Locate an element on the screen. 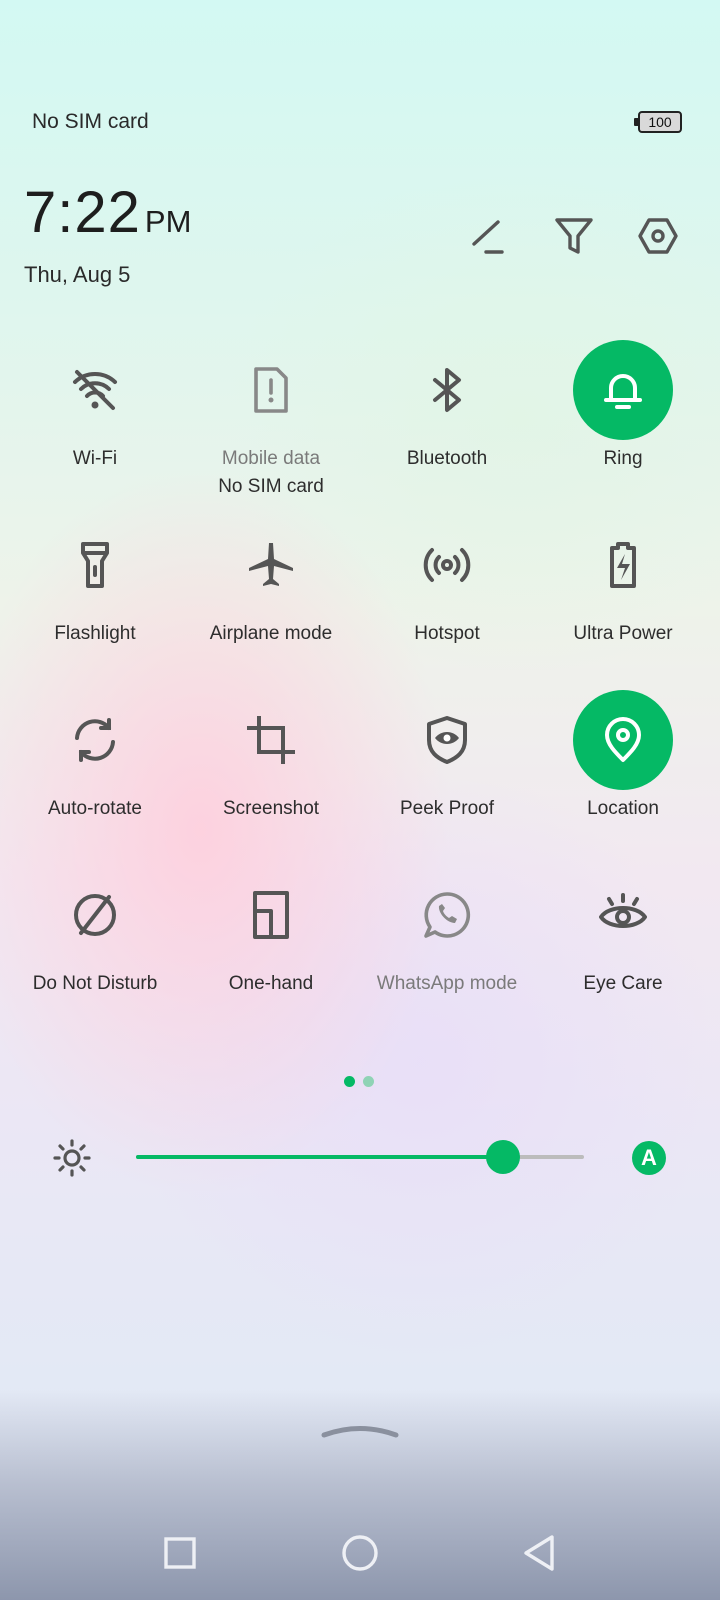 The height and width of the screenshot is (1600, 720). tile-bluetooth: Bluetooth is located at coordinates (447, 405).